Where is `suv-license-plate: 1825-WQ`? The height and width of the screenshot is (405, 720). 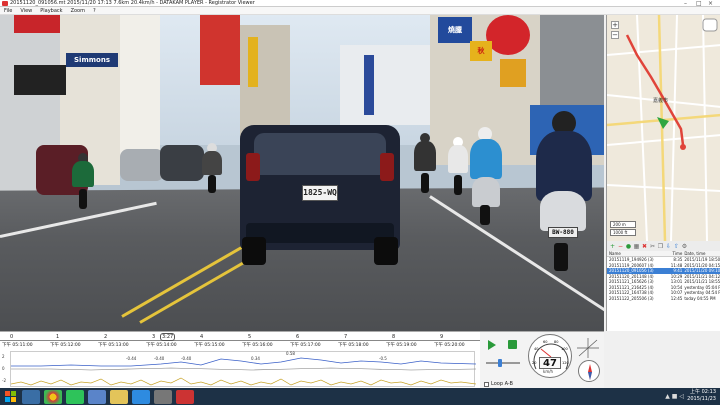
suv-license-plate: 1825-WQ is located at coordinates (320, 193).